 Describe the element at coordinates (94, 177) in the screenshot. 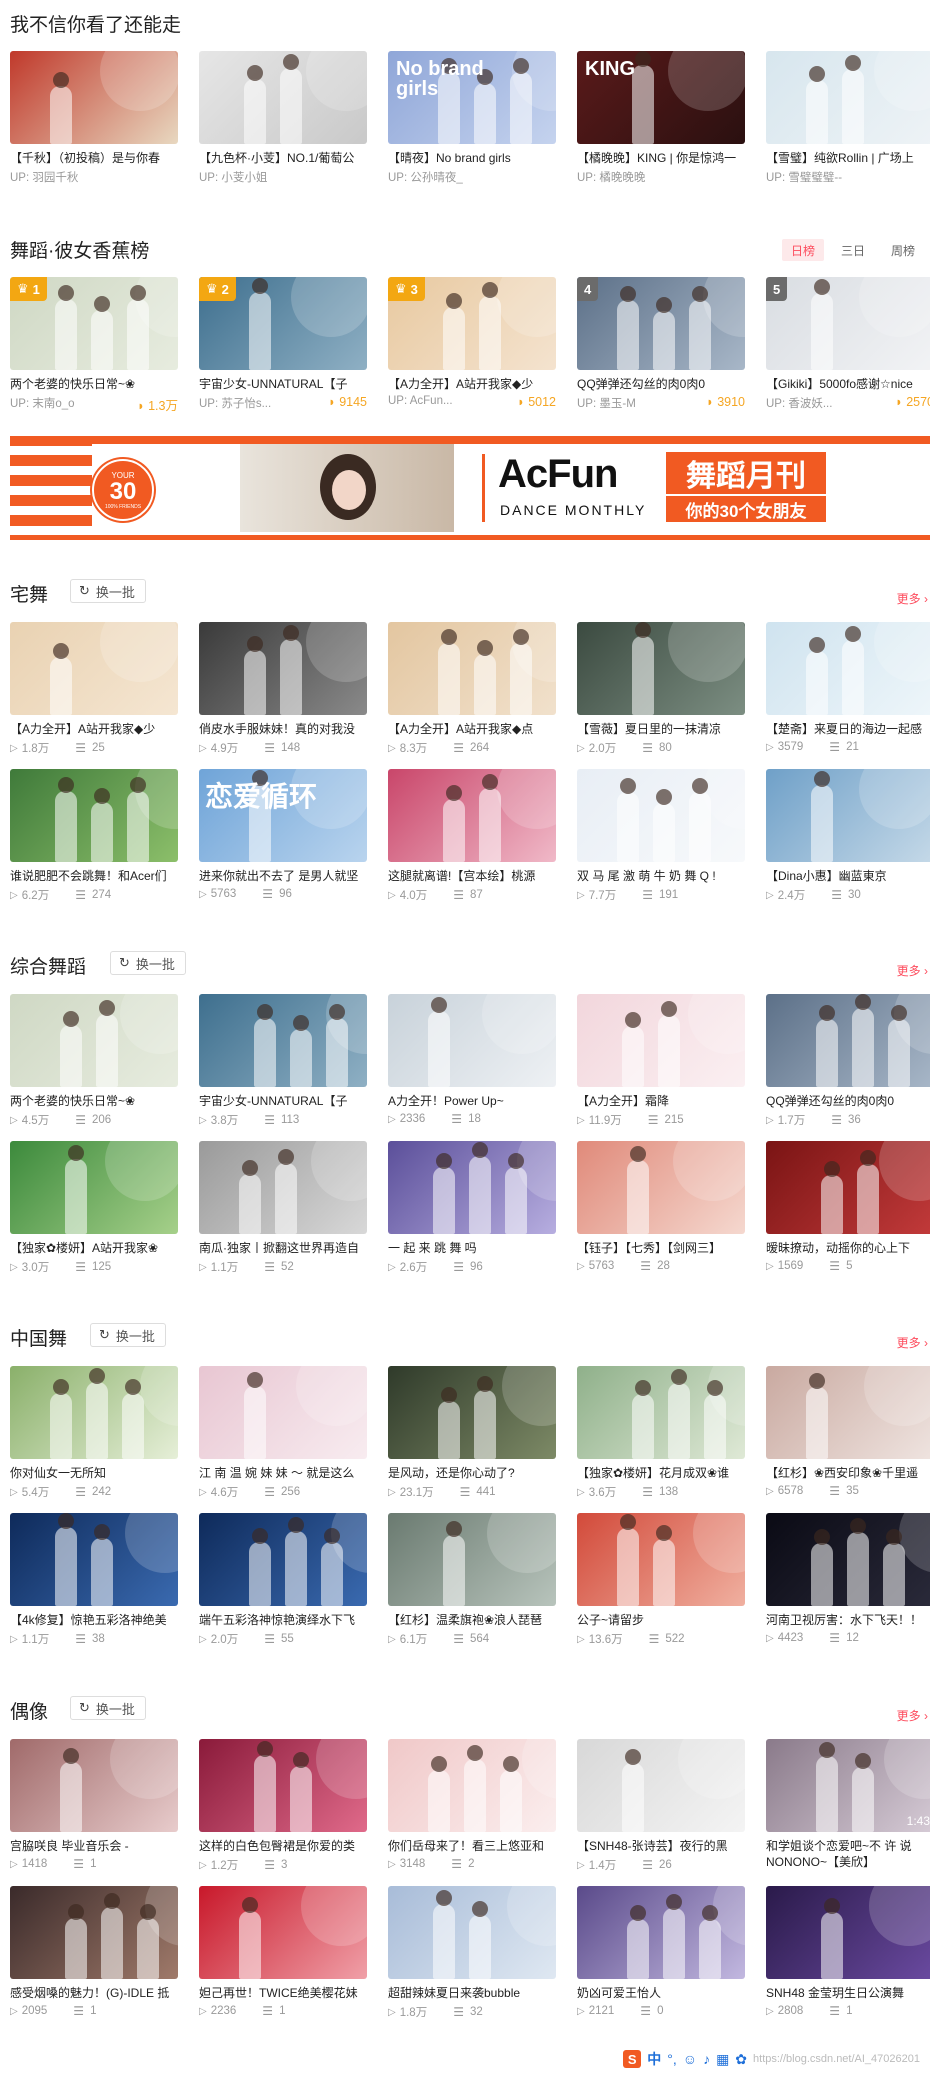

I see `uploader: UP: 羽园千秋` at that location.